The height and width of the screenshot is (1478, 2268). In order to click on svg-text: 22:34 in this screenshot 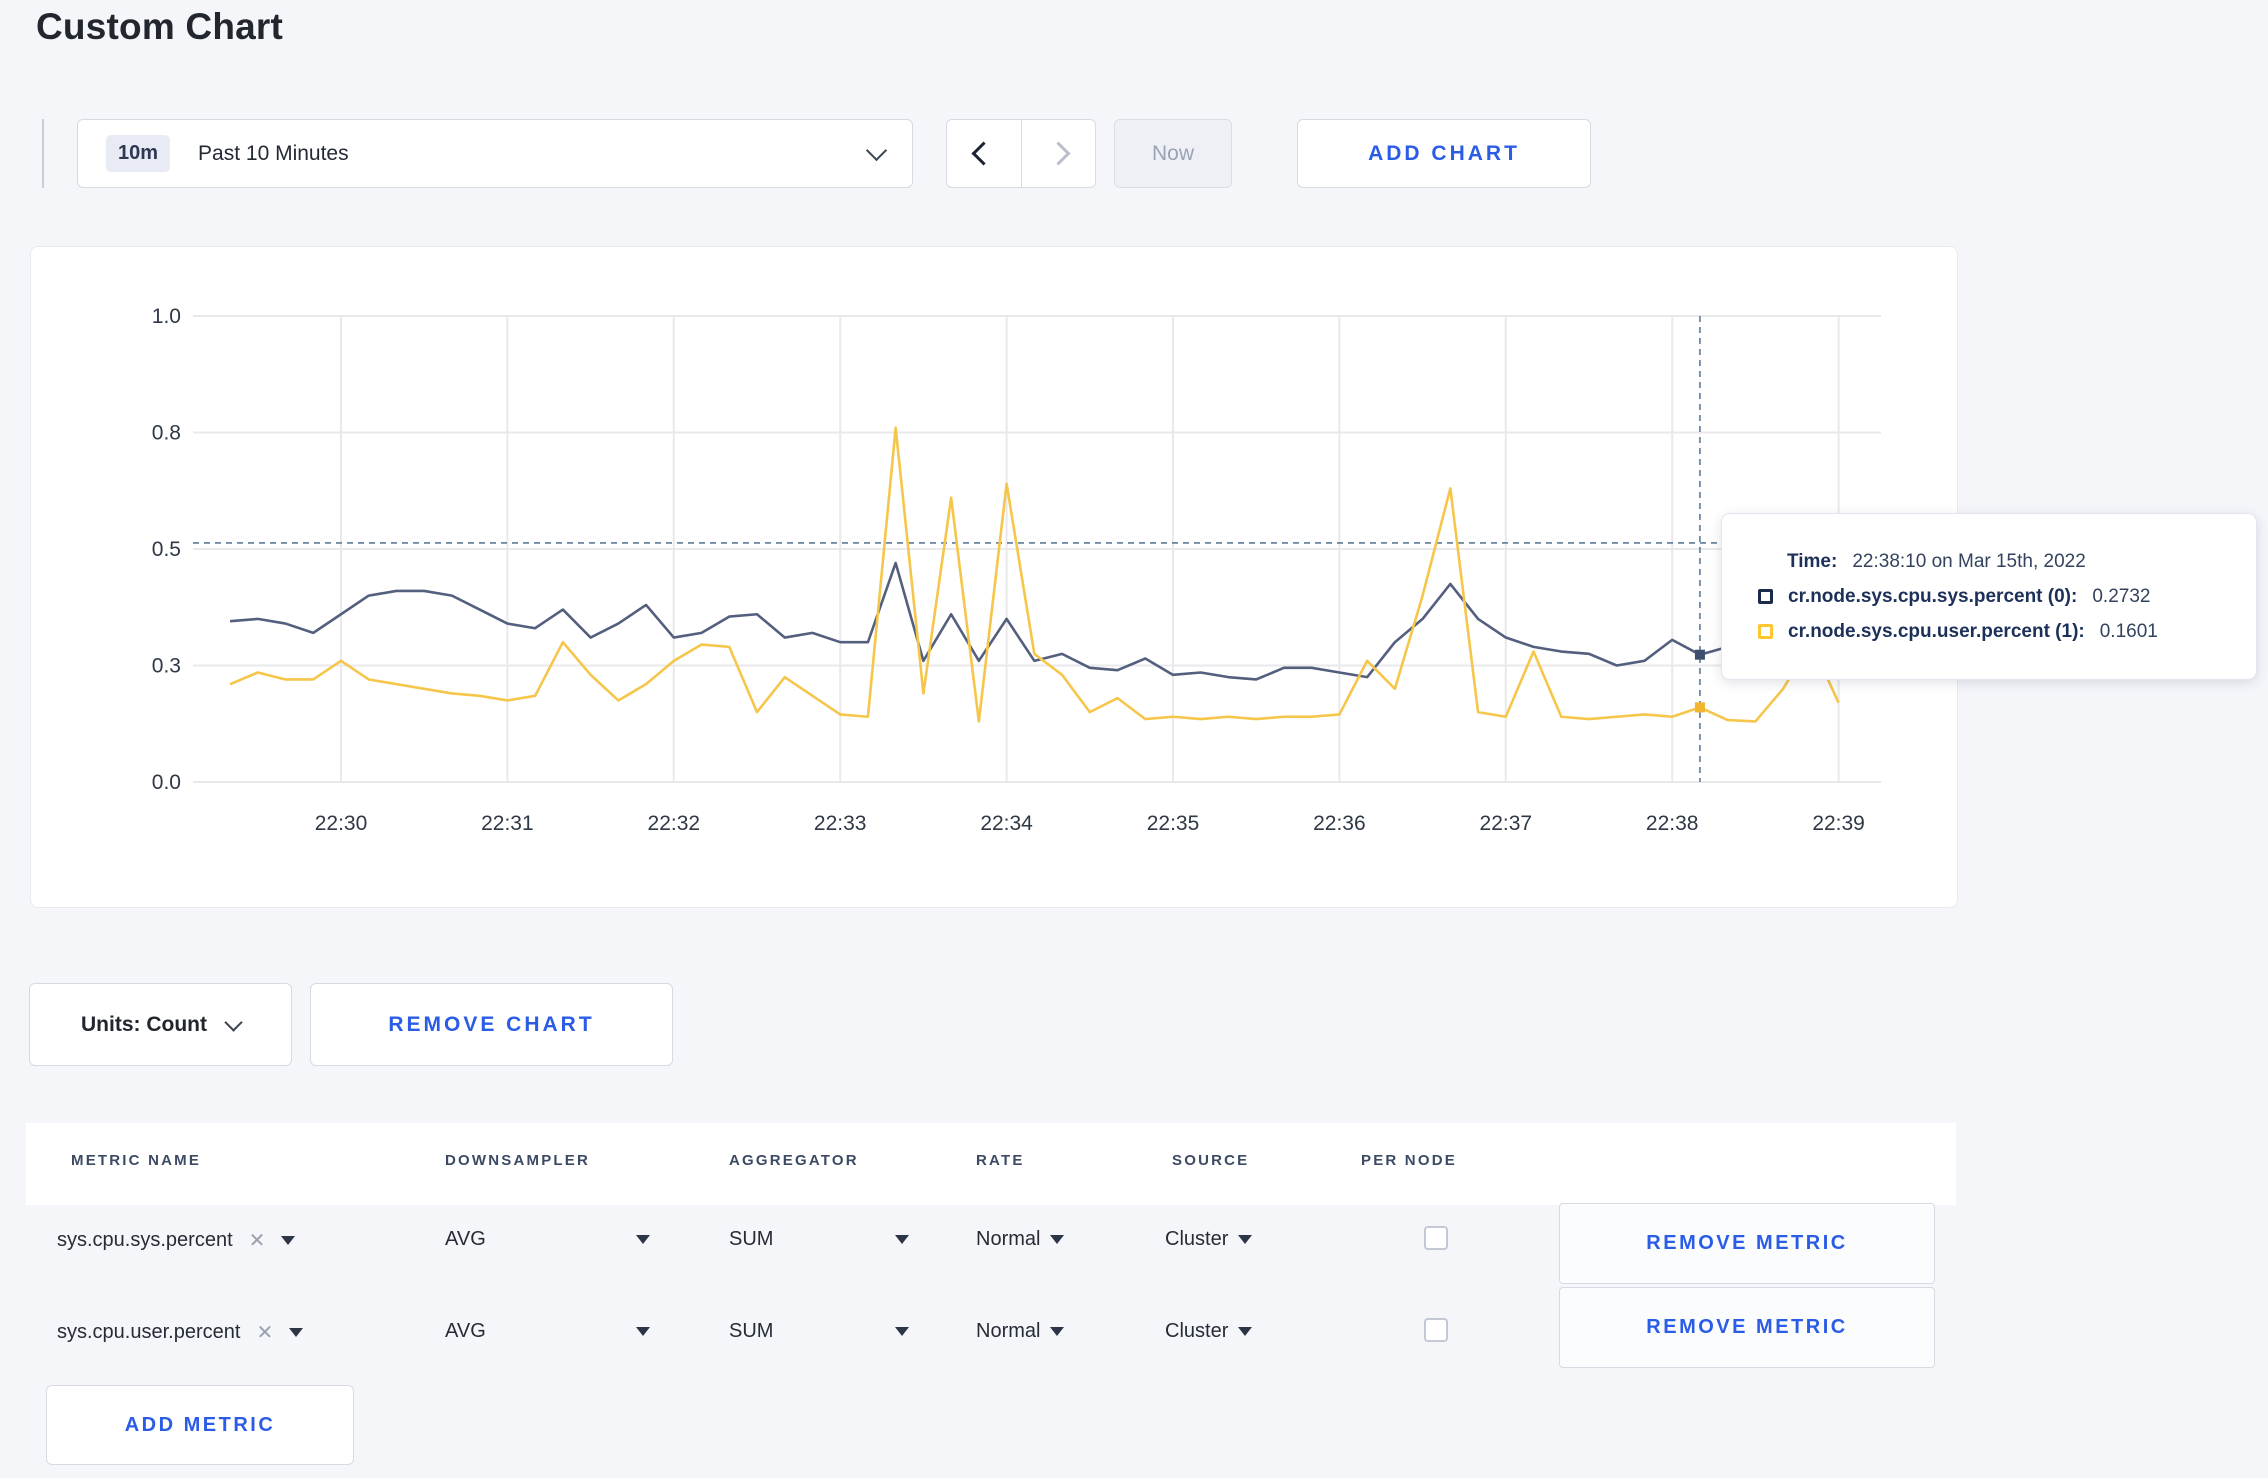, I will do `click(1006, 823)`.